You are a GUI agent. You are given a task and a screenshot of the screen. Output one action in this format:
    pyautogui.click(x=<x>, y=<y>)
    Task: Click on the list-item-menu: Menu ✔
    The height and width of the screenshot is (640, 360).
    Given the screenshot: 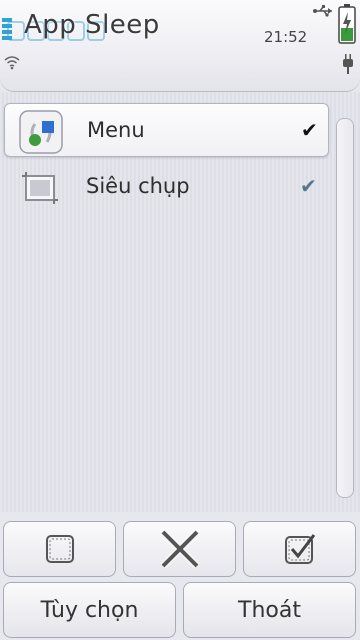 What is the action you would take?
    pyautogui.click(x=166, y=130)
    